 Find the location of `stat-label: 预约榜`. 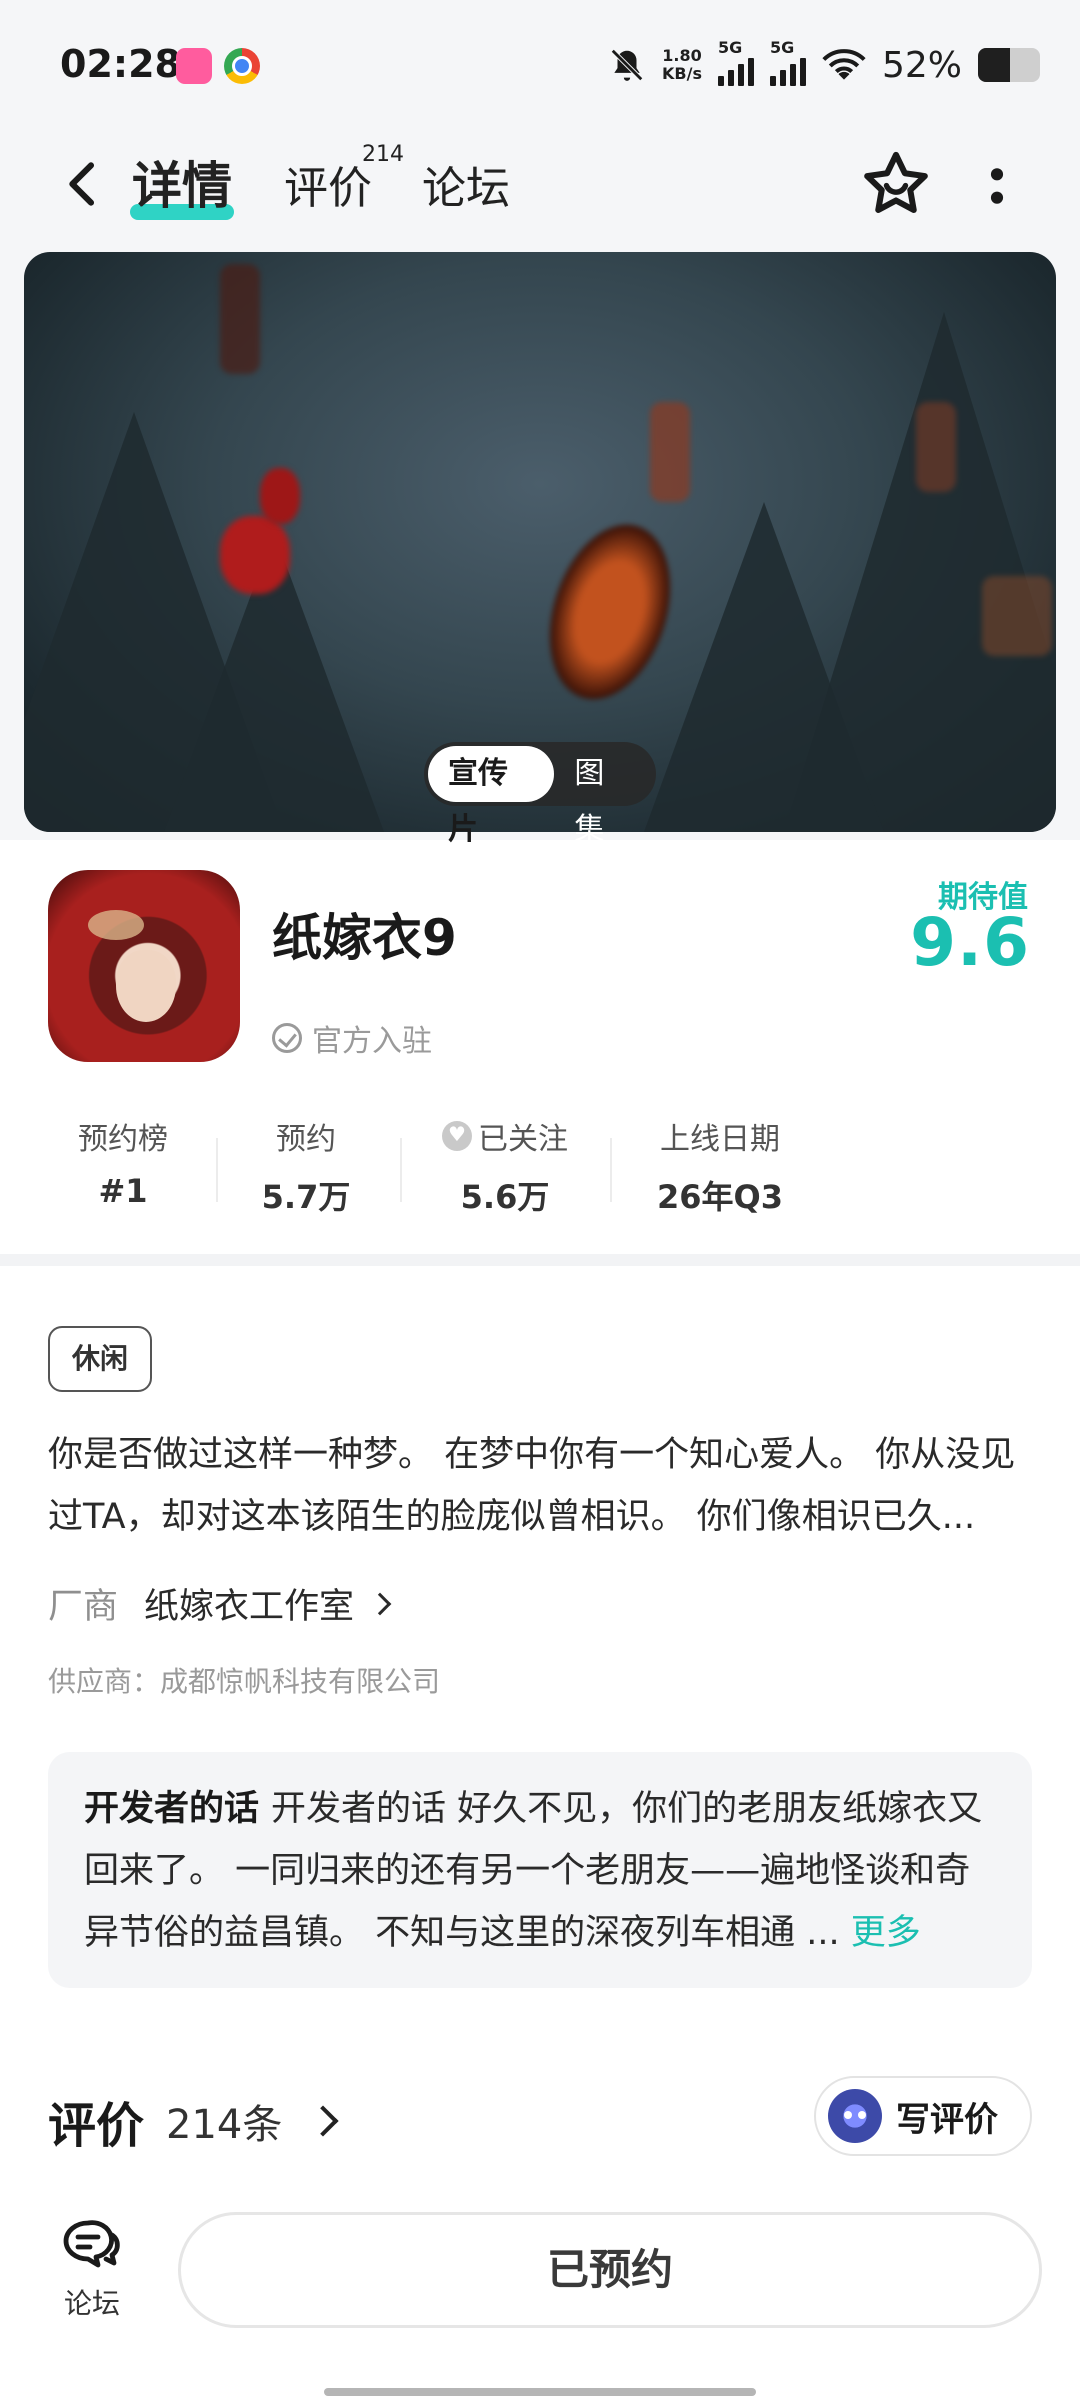

stat-label: 预约榜 is located at coordinates (123, 1139).